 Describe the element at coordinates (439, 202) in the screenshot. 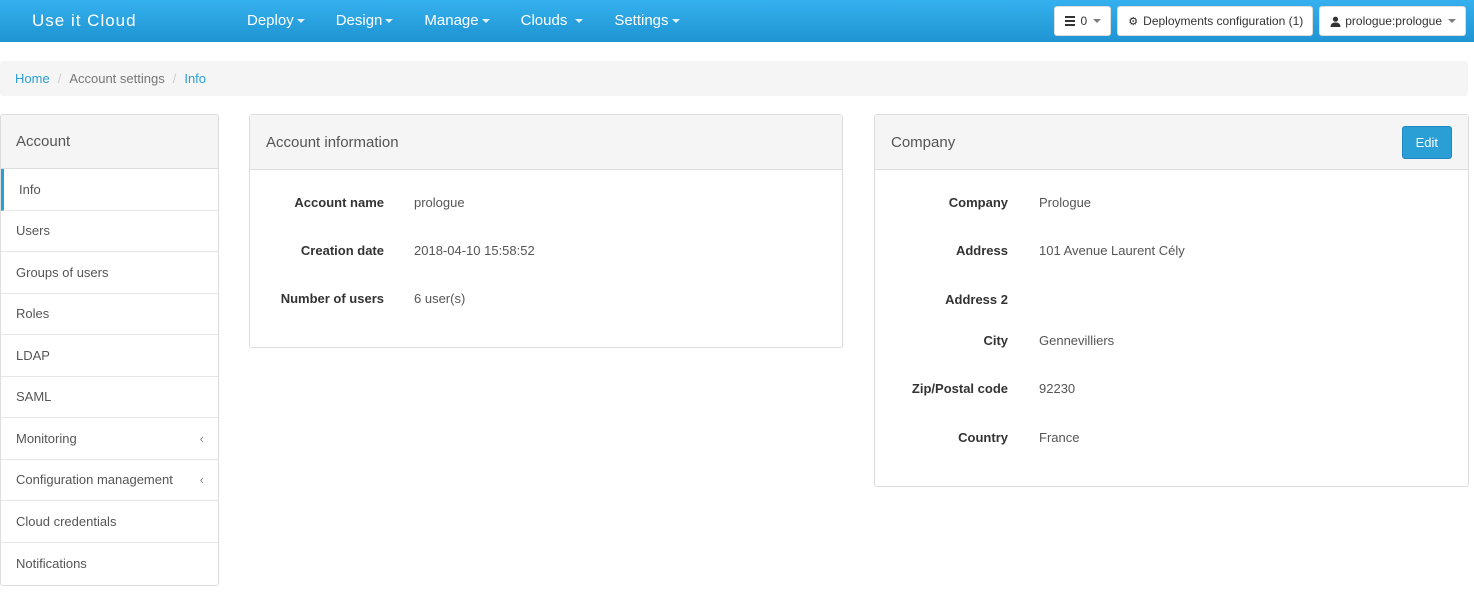

I see `info-value: prologue` at that location.